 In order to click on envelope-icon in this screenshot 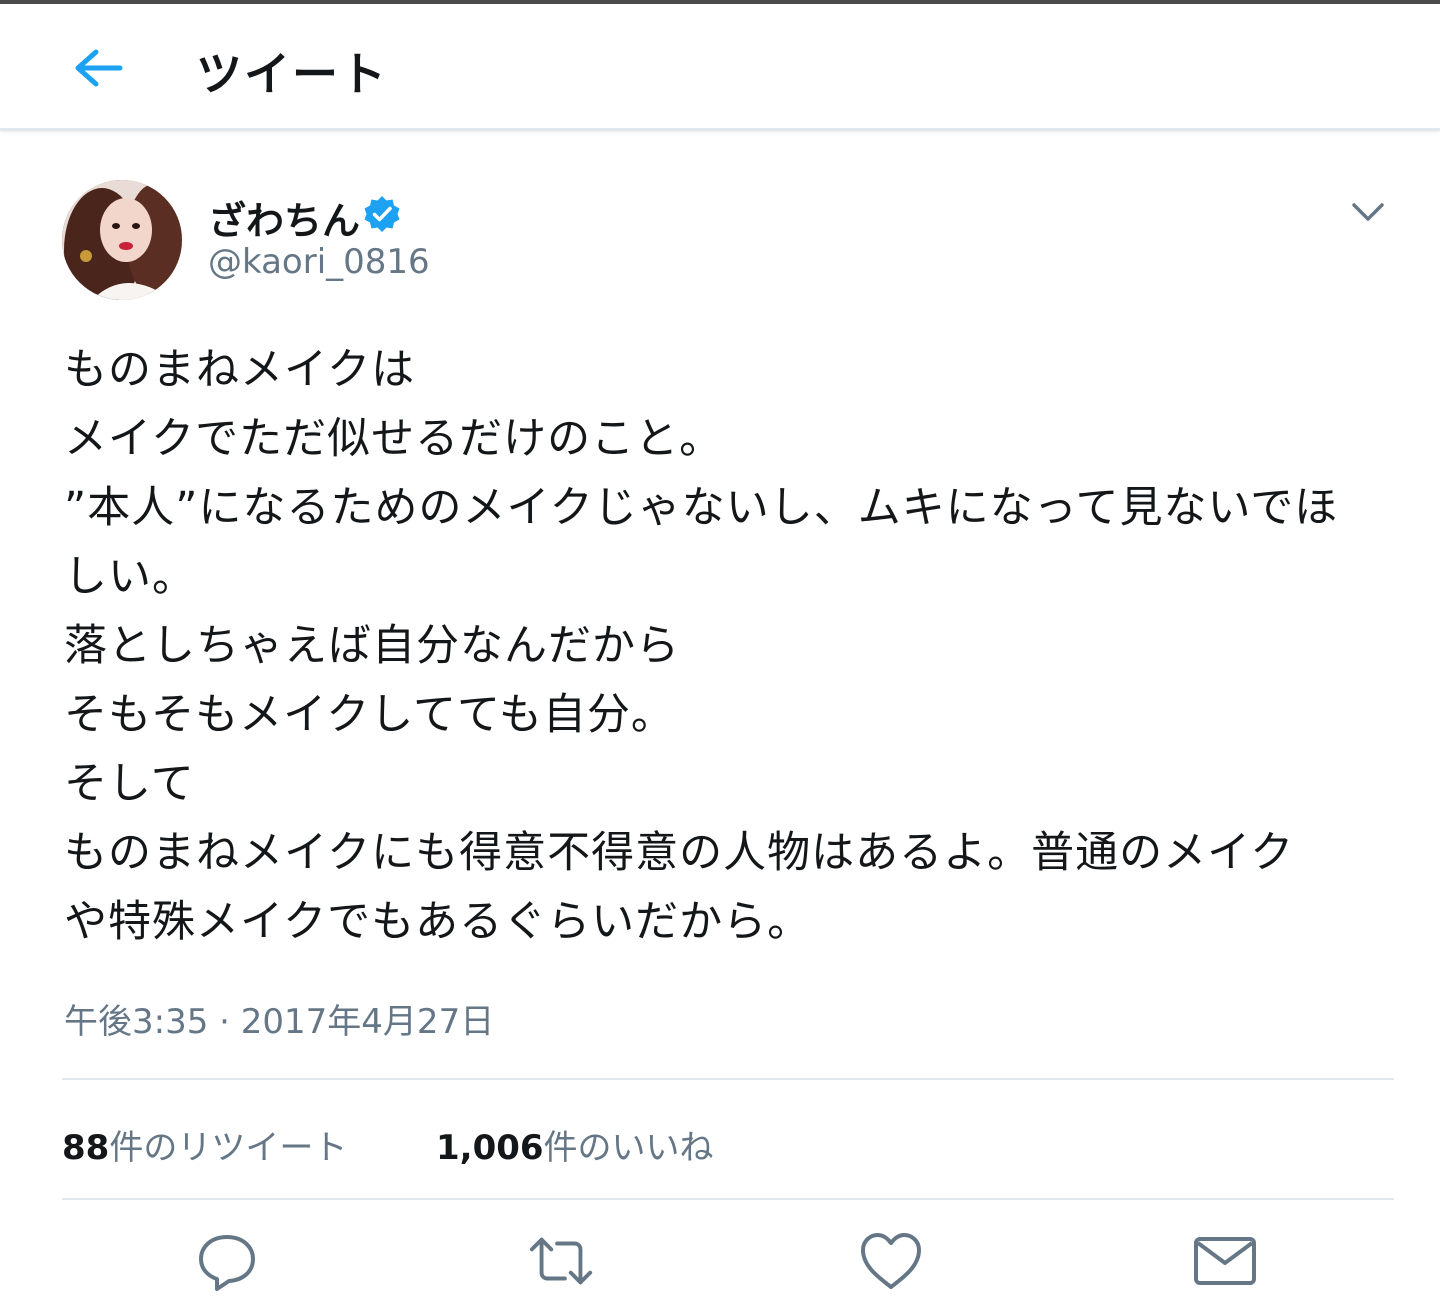, I will do `click(1225, 1261)`.